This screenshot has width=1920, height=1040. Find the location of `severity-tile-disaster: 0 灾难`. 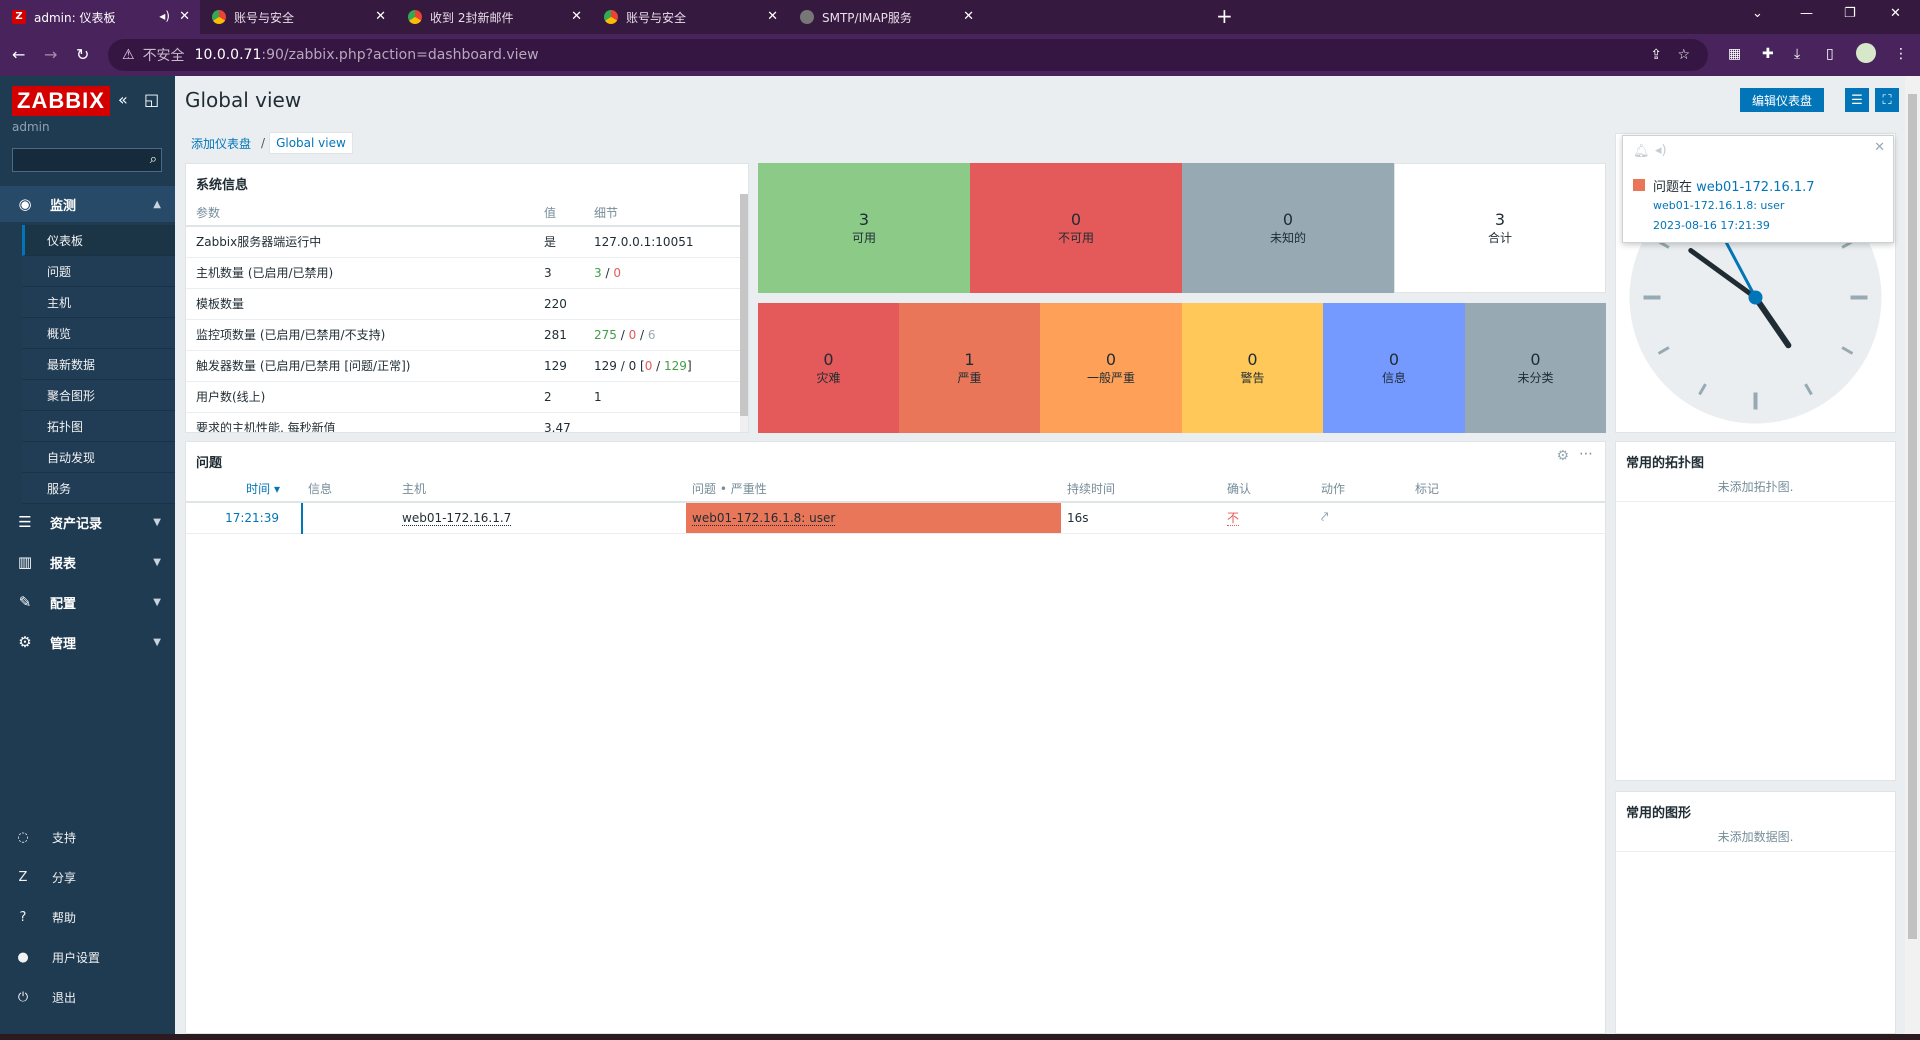

severity-tile-disaster: 0 灾难 is located at coordinates (828, 368).